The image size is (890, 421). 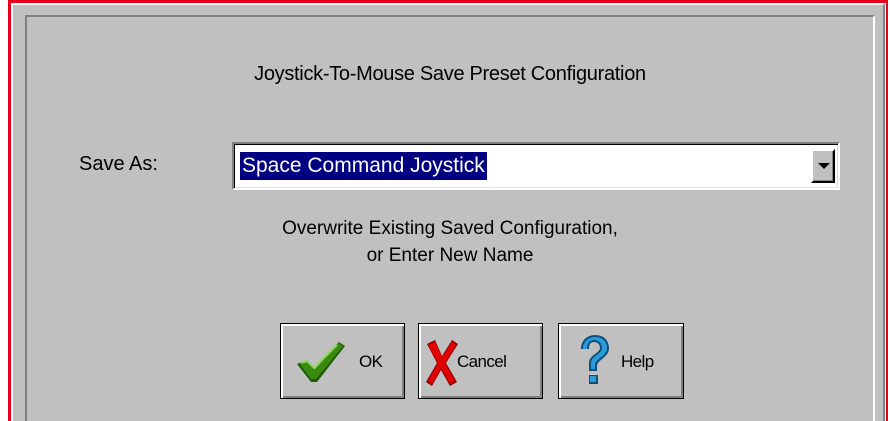 I want to click on cancel-button: Cancel, so click(x=480, y=361).